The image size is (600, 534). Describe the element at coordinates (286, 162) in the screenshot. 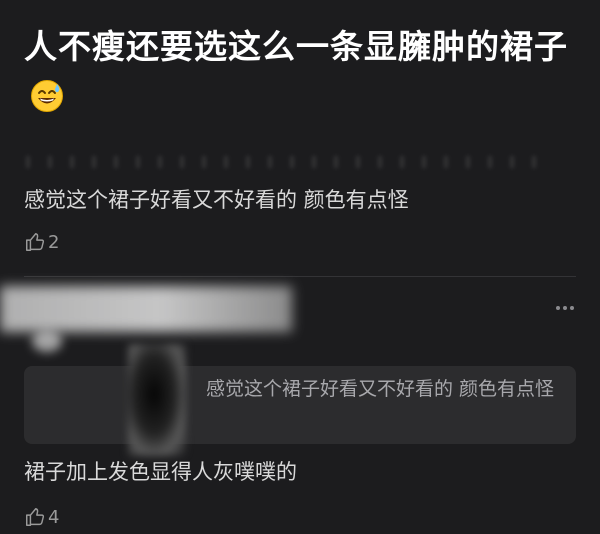

I see `blurred-username-row` at that location.